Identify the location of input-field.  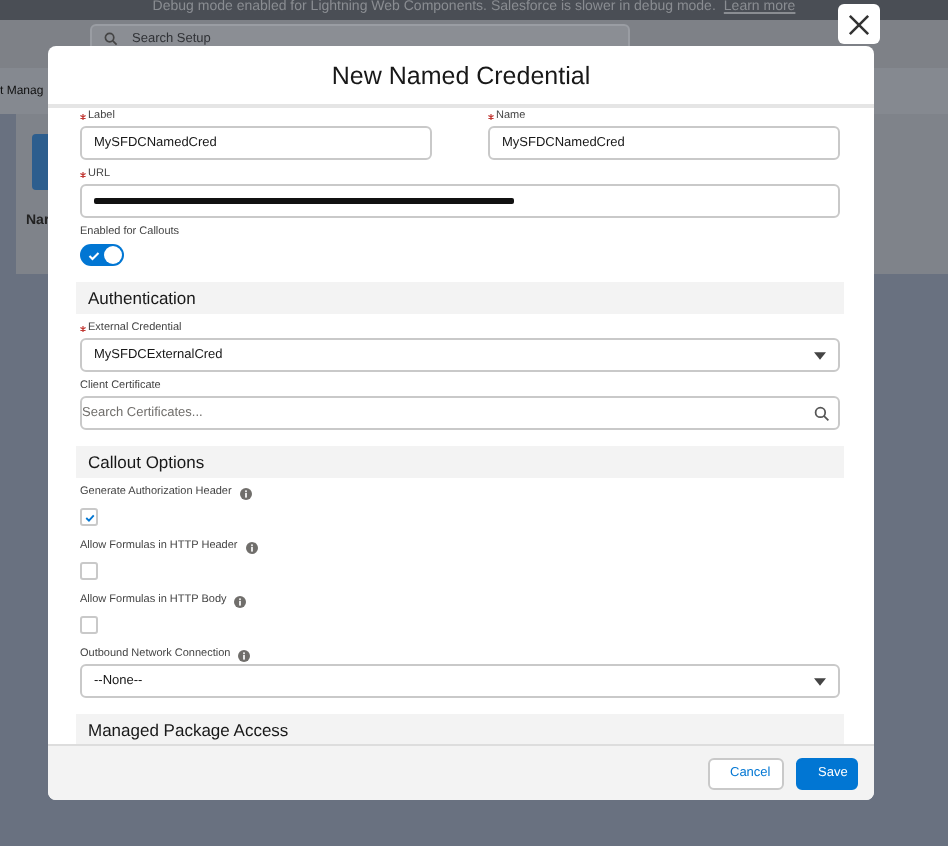
(460, 201).